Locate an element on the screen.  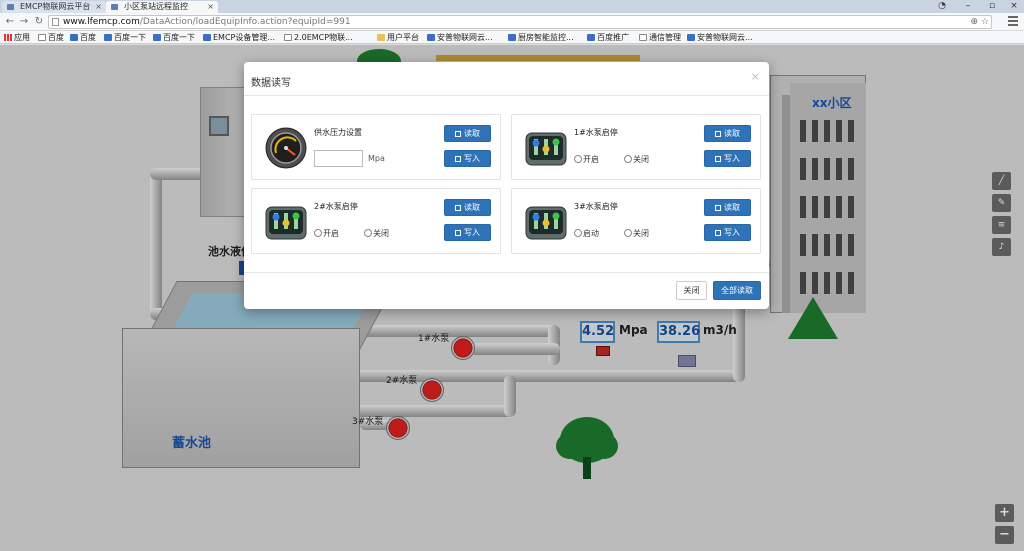
bookmark-item: 通信管理 is located at coordinates (660, 37).